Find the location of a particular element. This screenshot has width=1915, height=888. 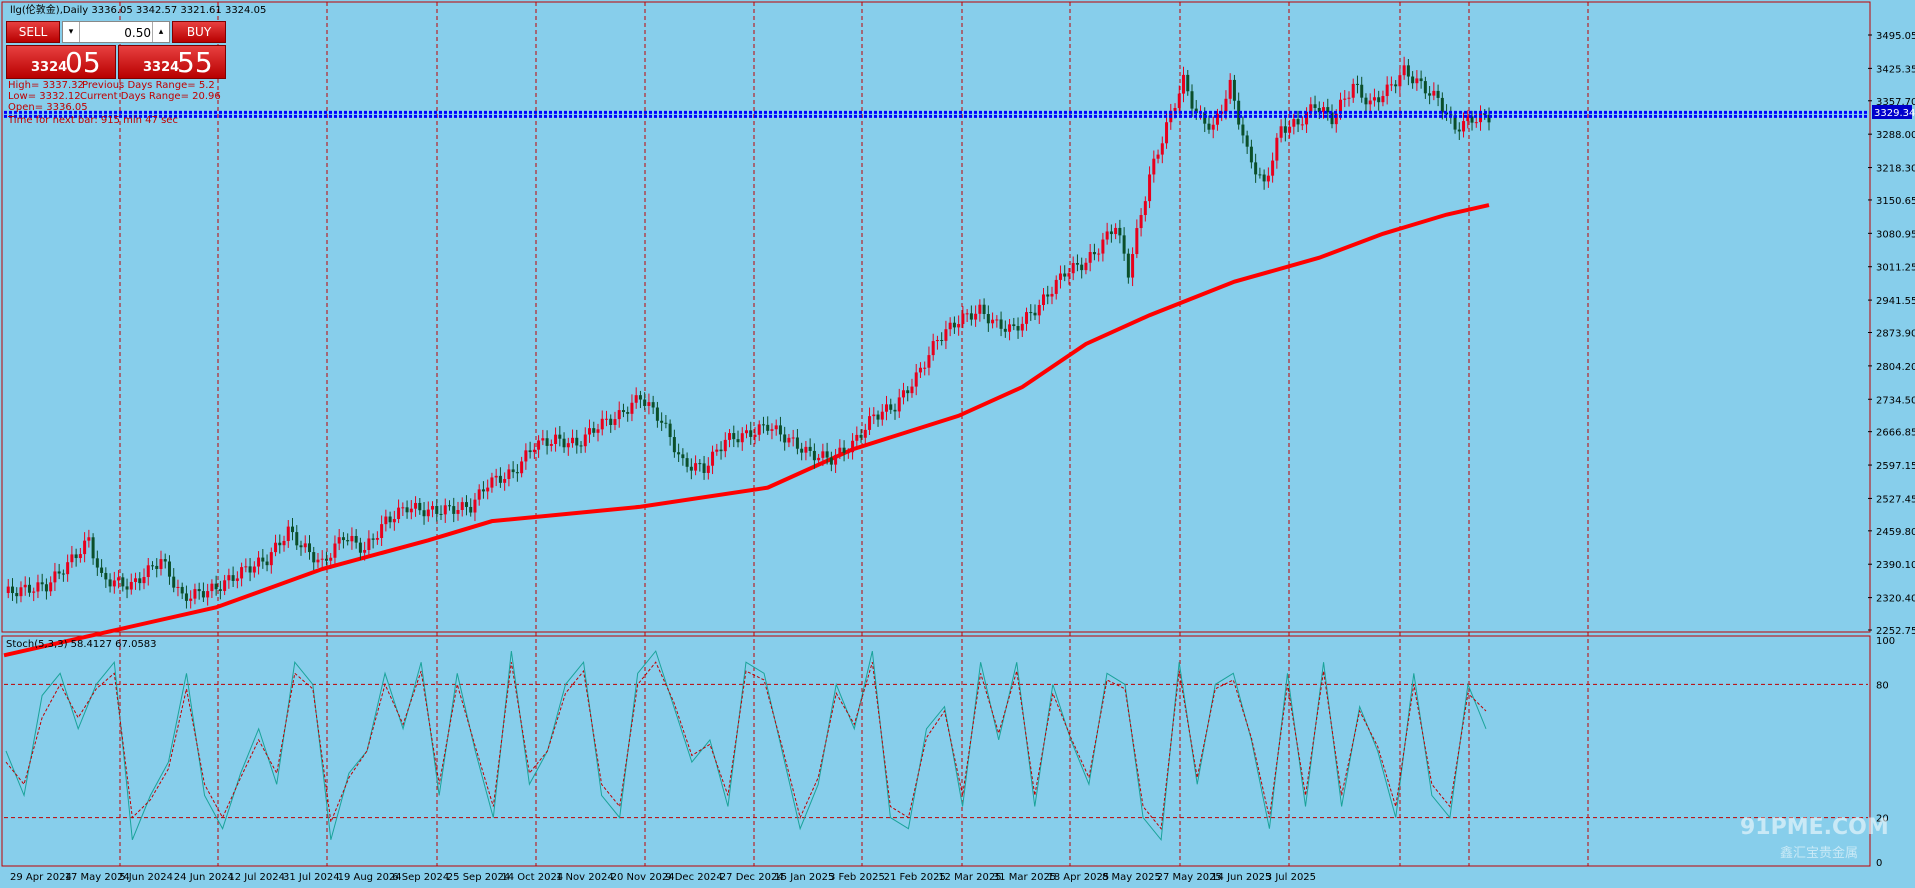

lot-increase-icon: ▴ is located at coordinates (160, 32).